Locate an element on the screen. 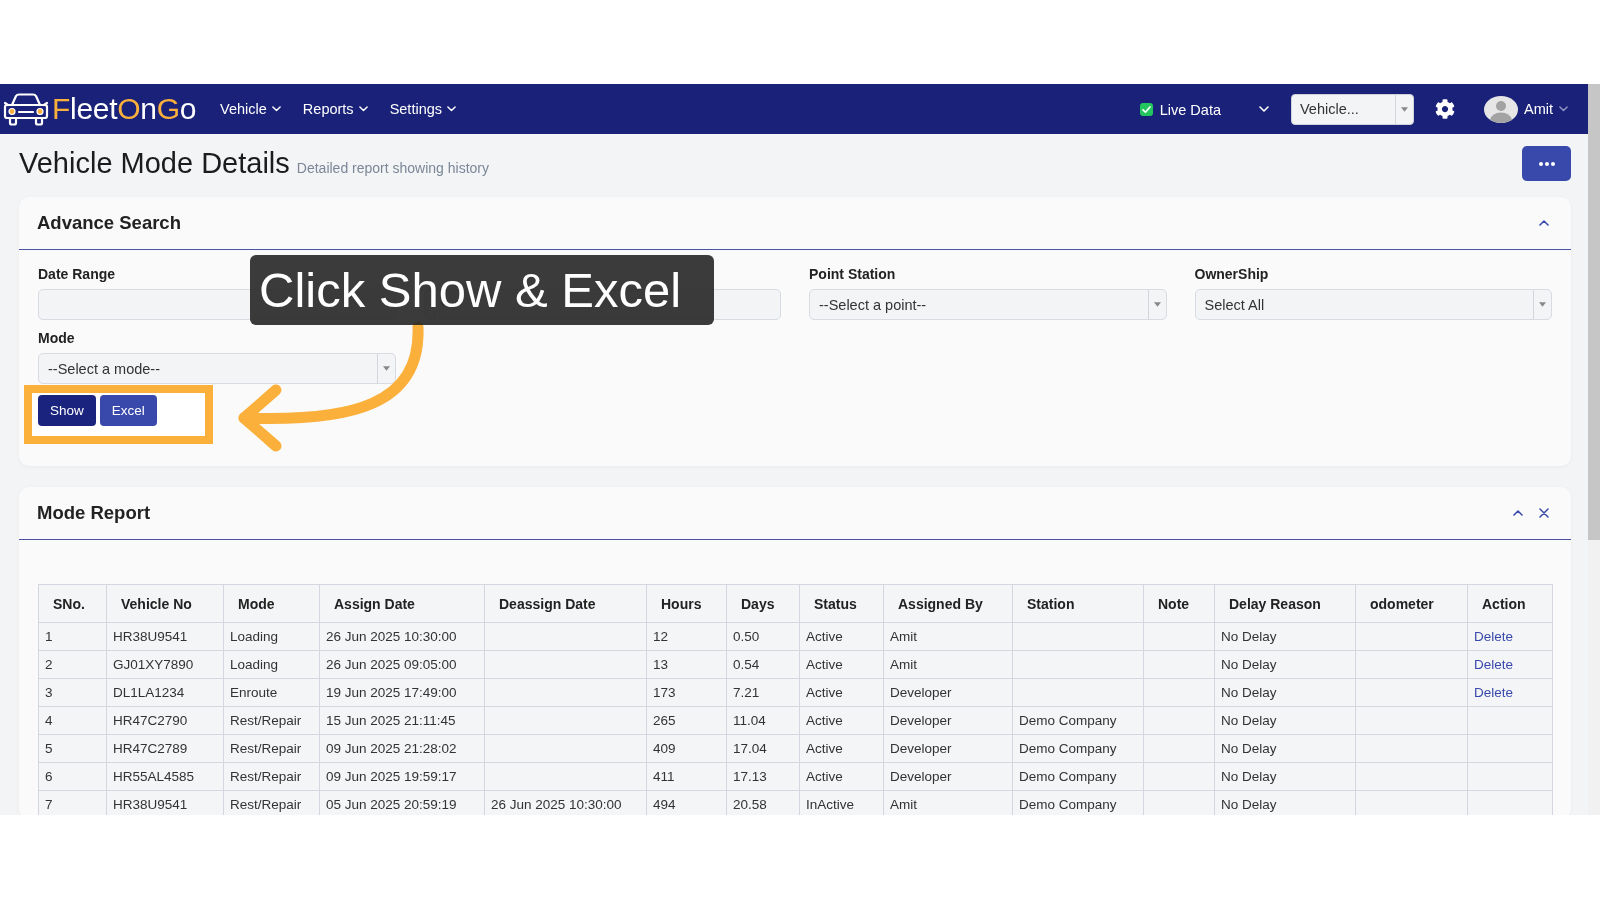  column-header: Mode is located at coordinates (271, 603).